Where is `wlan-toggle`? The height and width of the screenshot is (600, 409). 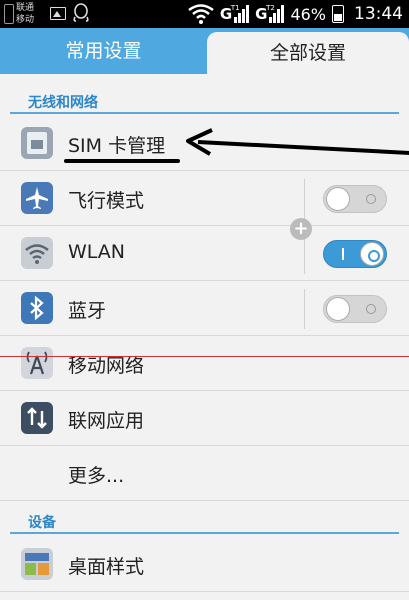 wlan-toggle is located at coordinates (355, 254).